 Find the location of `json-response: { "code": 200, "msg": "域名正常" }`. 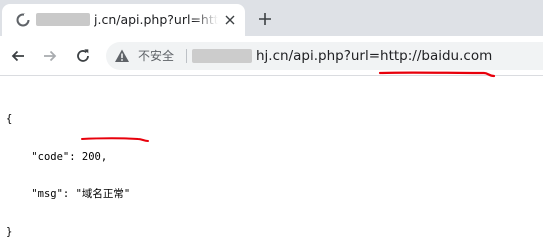

json-response: { "code": 200, "msg": "域名正常" } is located at coordinates (68, 169).